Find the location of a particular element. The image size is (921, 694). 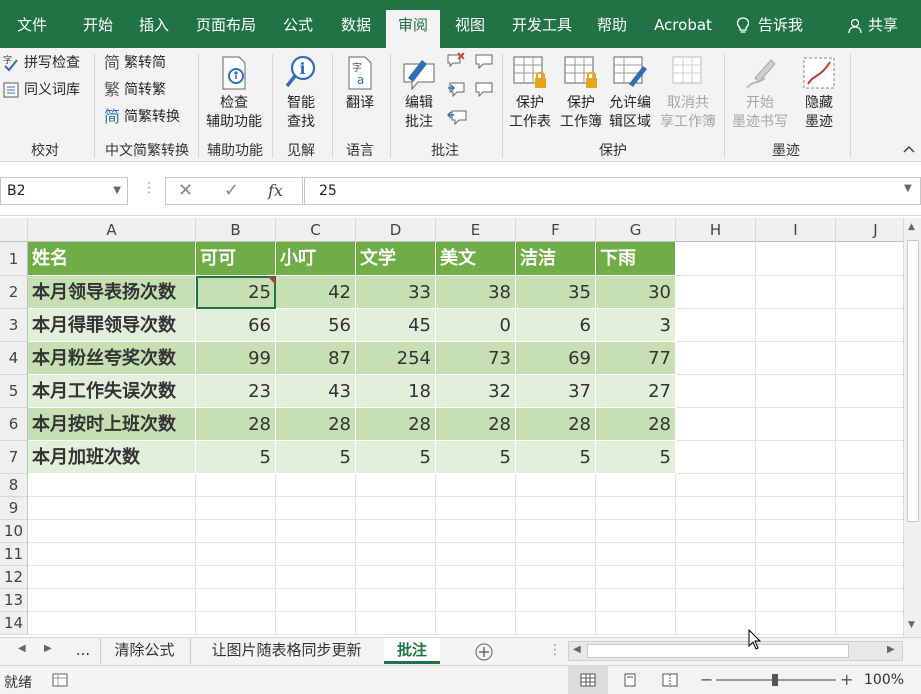

page-layout-view-icon is located at coordinates (630, 680).